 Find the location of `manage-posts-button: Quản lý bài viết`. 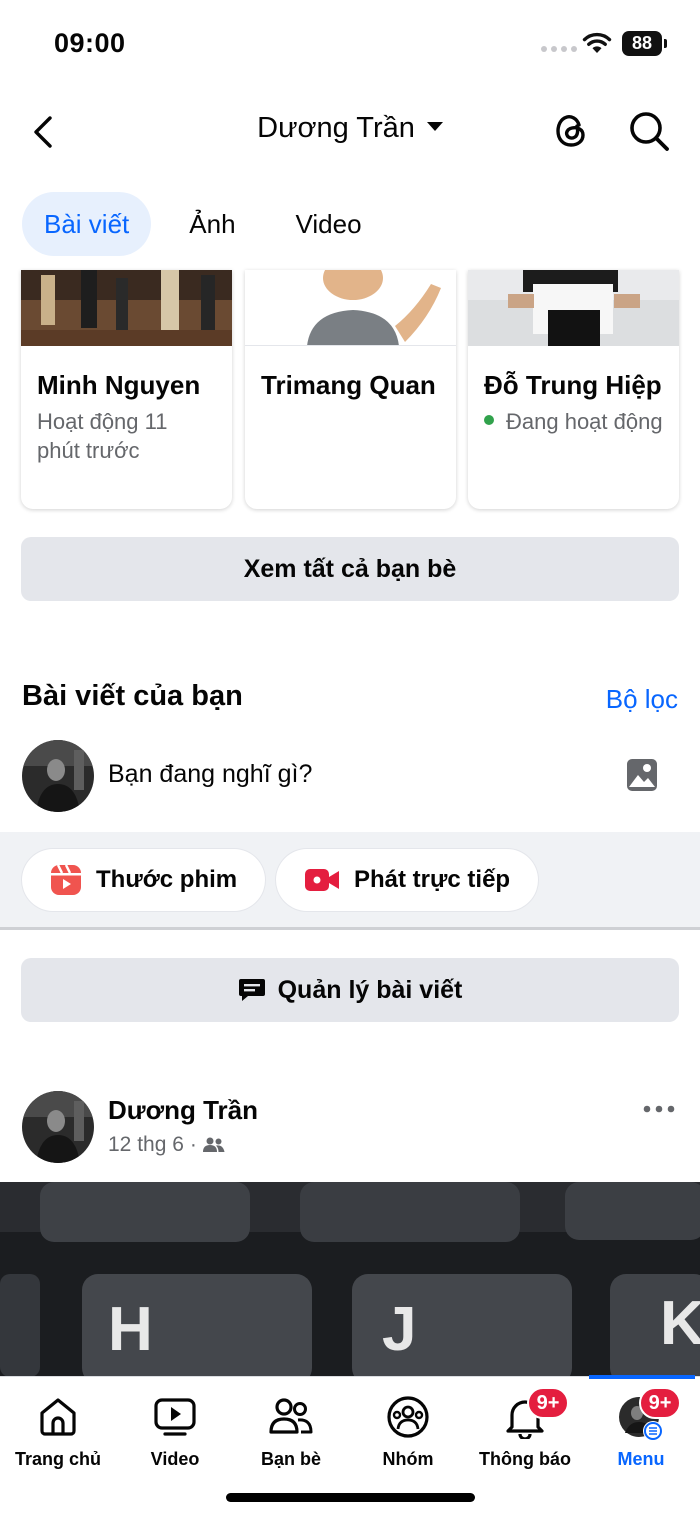

manage-posts-button: Quản lý bài viết is located at coordinates (350, 990).